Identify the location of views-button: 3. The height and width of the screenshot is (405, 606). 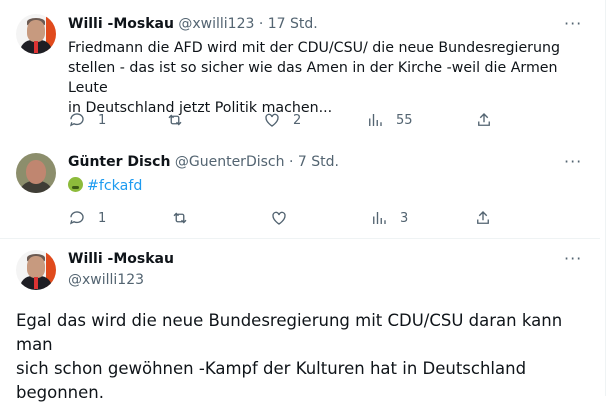
(389, 218).